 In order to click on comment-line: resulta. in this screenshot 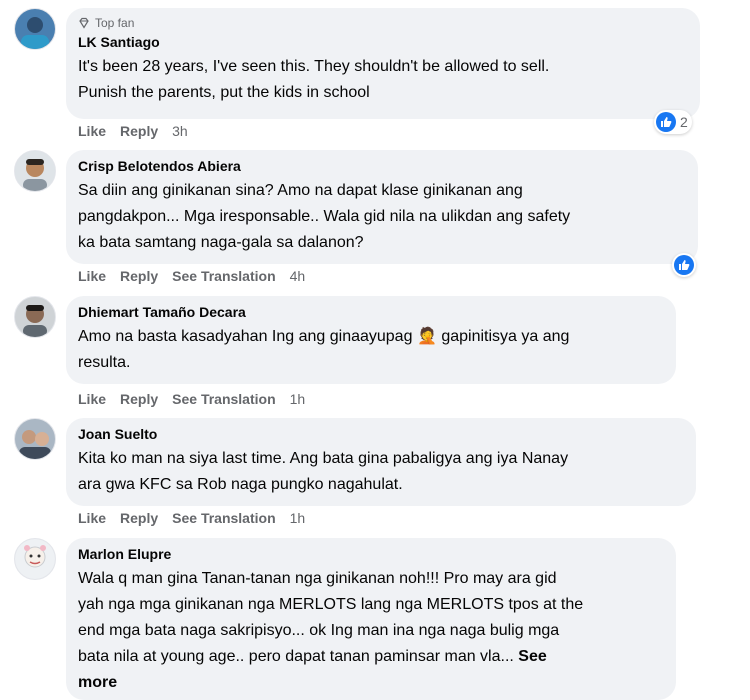, I will do `click(104, 362)`.